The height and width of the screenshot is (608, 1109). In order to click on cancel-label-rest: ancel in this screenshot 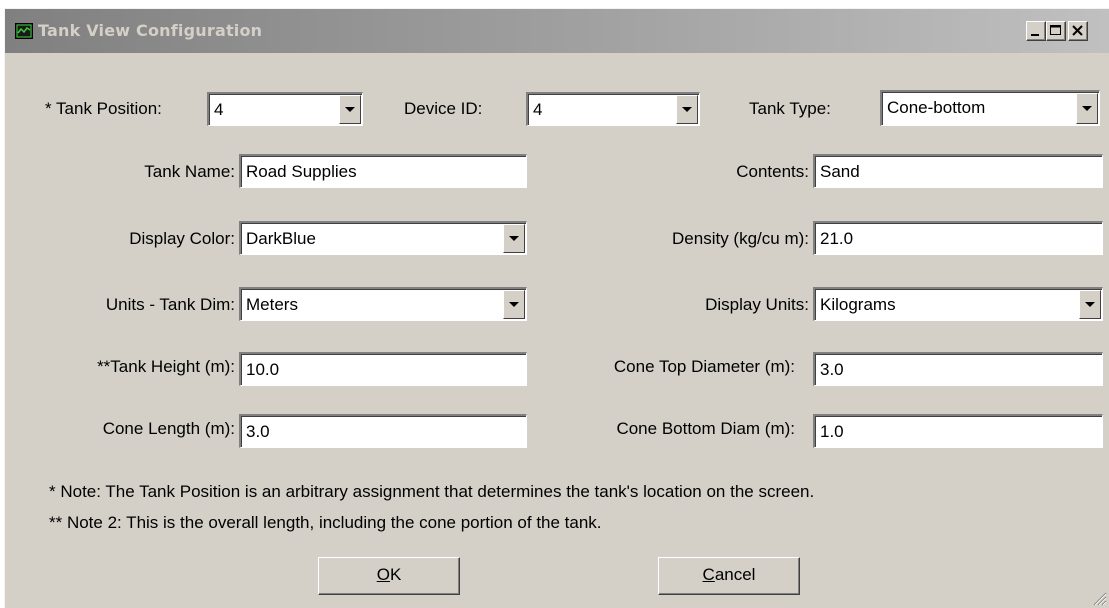, I will do `click(735, 574)`.